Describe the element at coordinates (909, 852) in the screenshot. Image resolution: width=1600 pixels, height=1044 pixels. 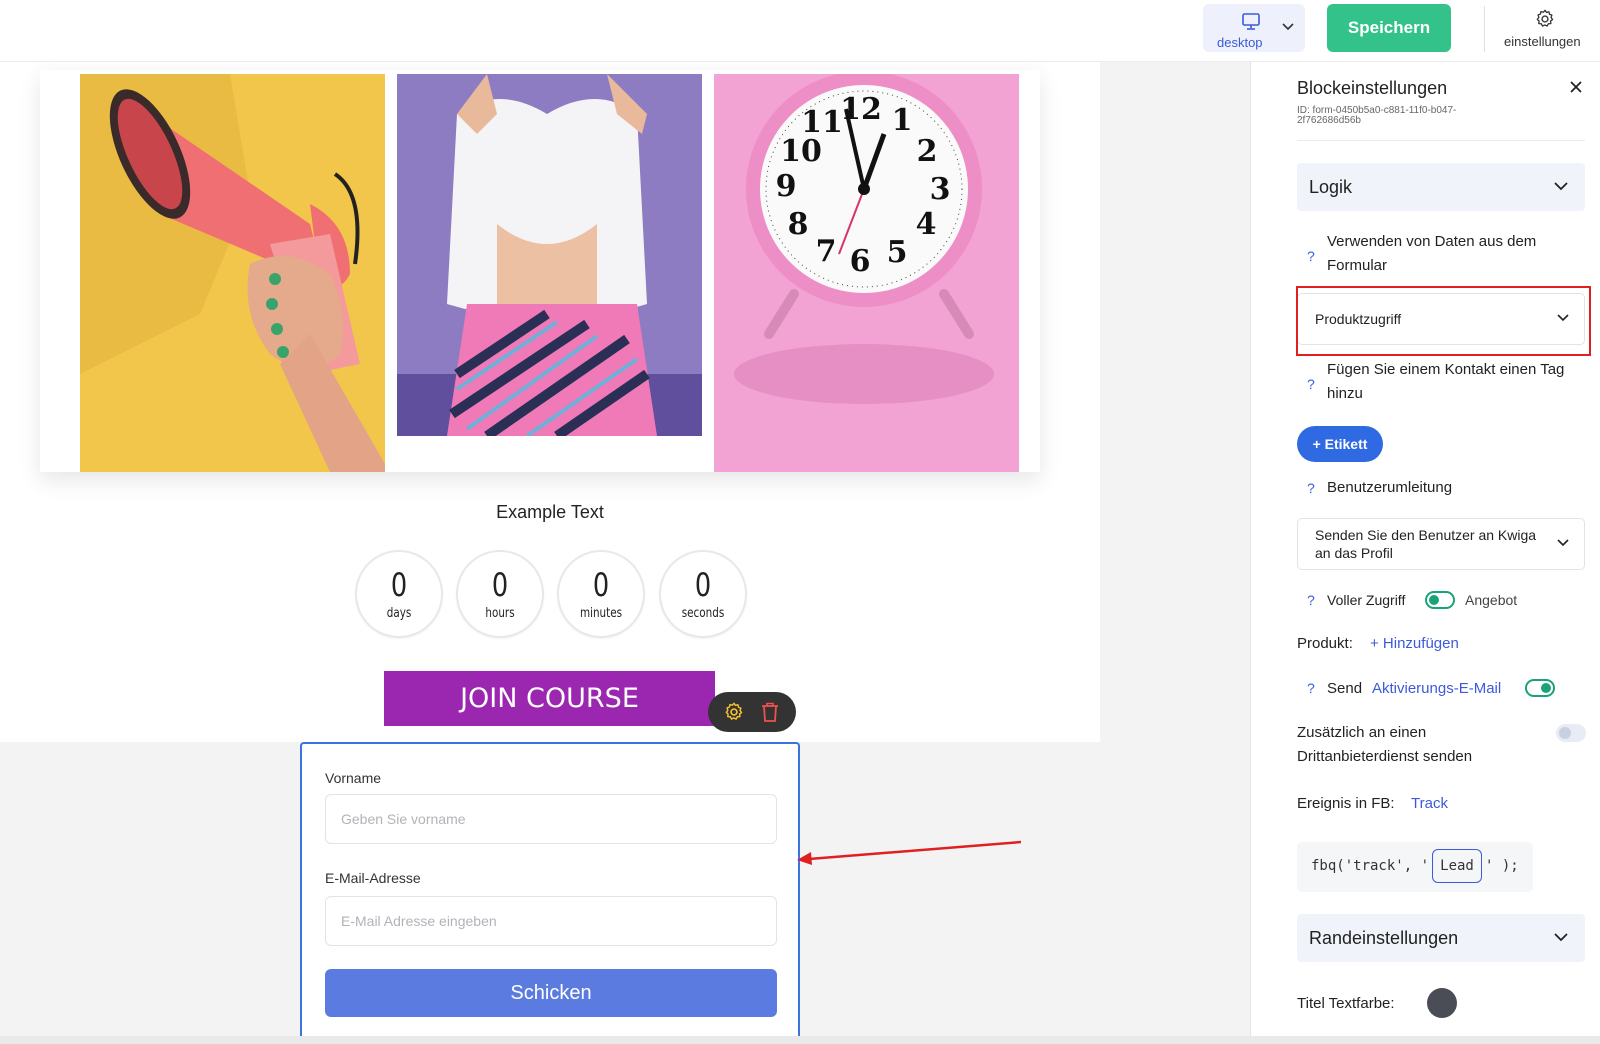
I see `annotation-arrow` at that location.